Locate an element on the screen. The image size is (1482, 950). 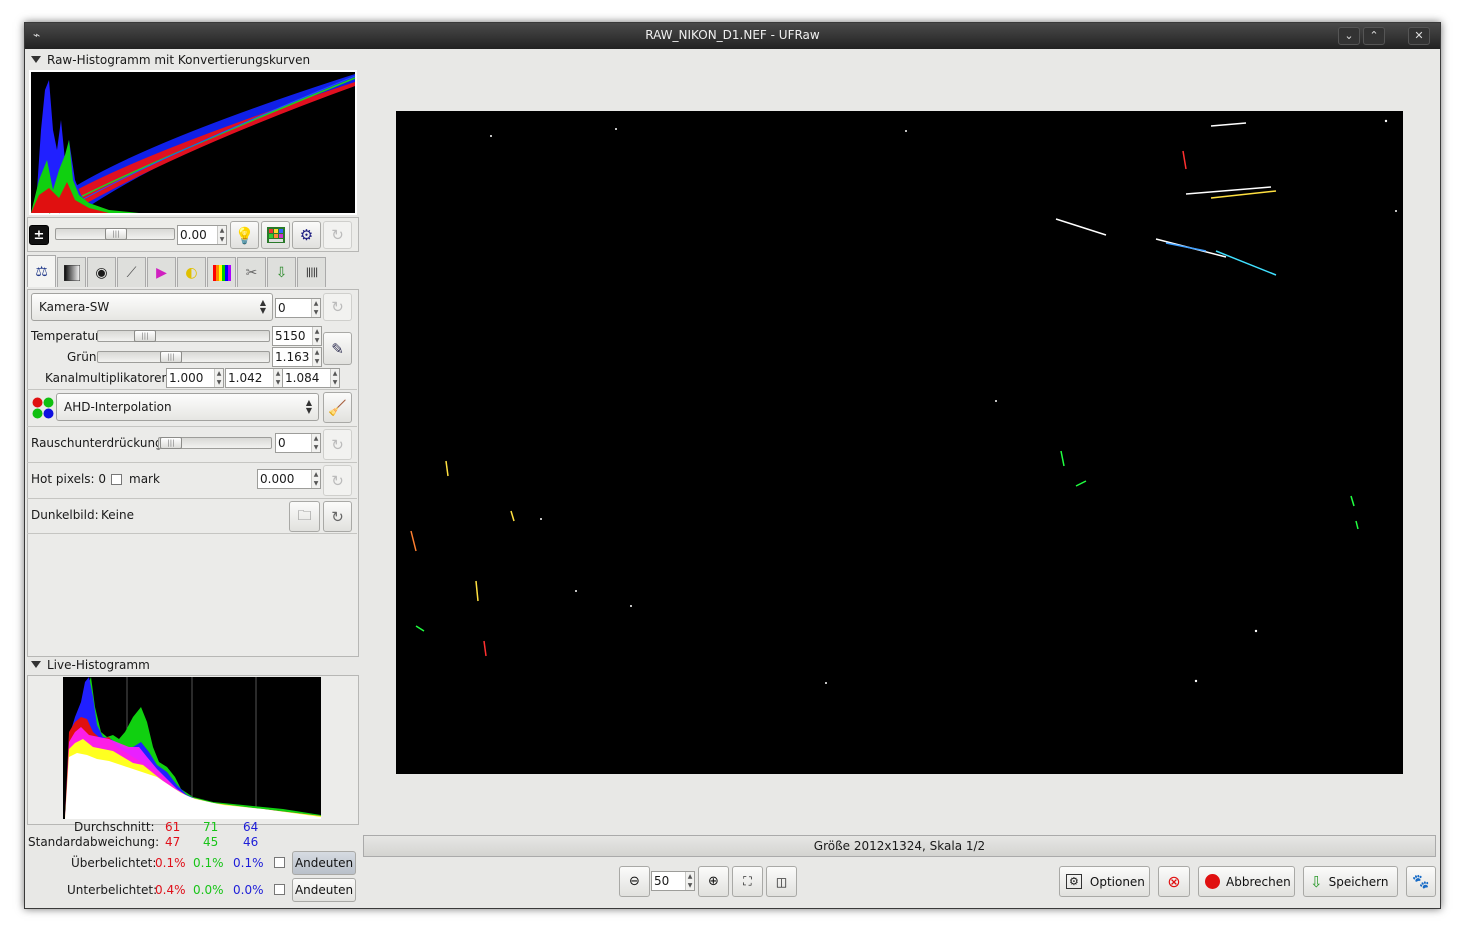
multiplier-green-input: 1.042 ▲ ▼ is located at coordinates (254, 378).